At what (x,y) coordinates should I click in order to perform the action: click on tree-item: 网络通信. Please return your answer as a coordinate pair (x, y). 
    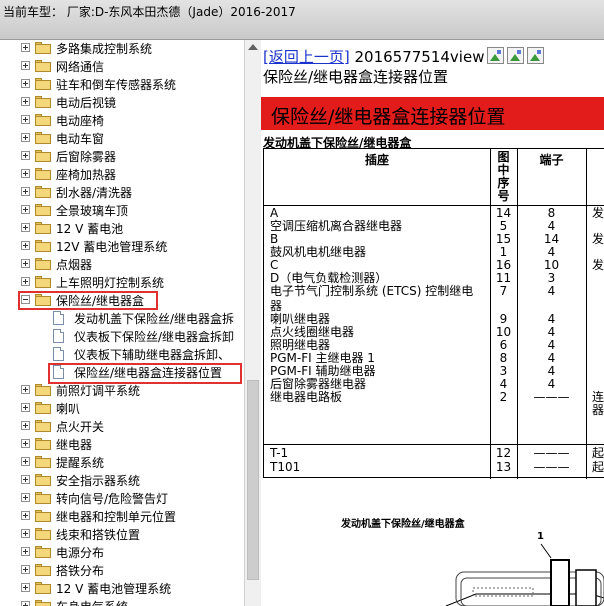
    Looking at the image, I should click on (122, 66).